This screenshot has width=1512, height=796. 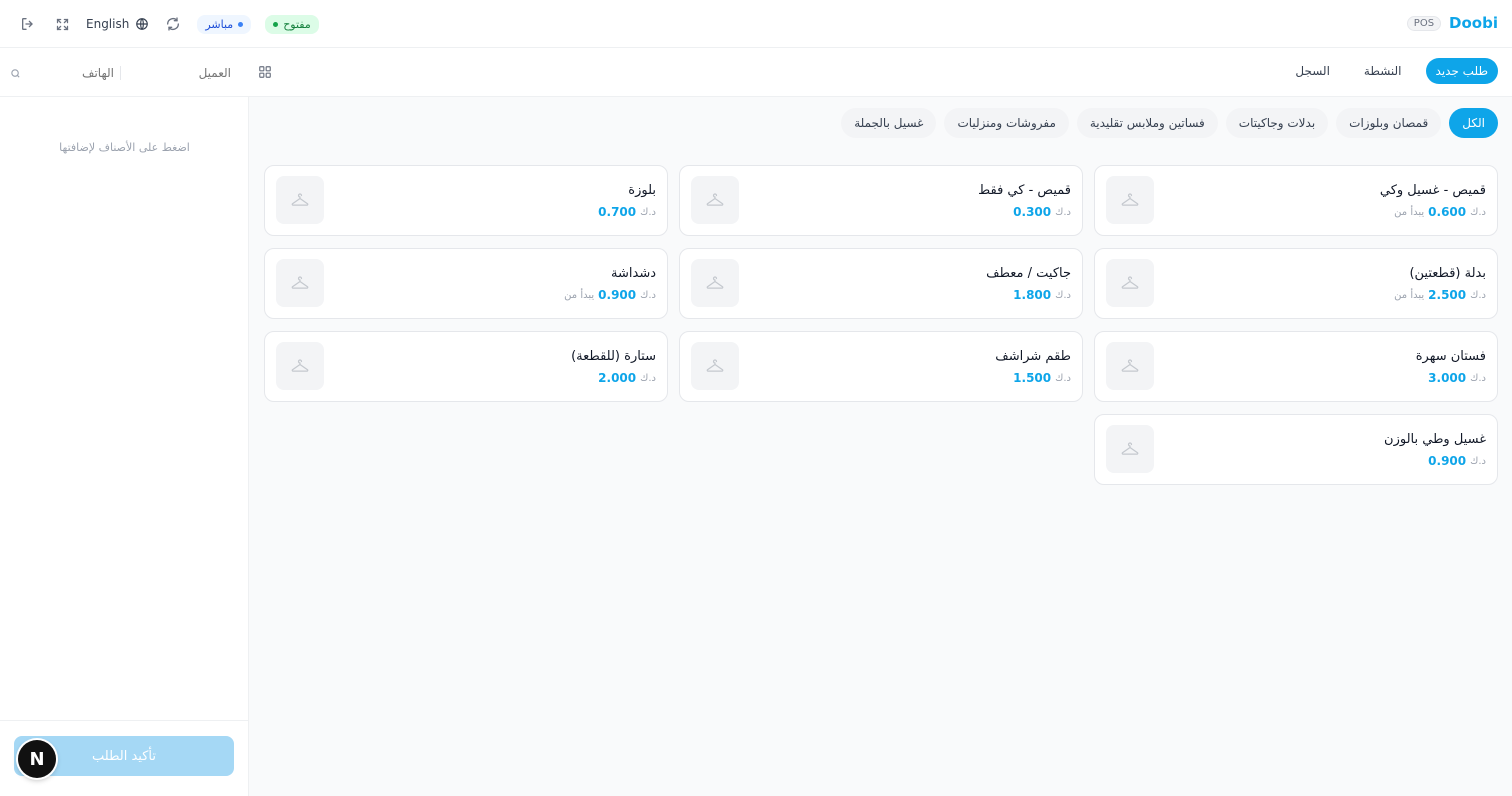 I want to click on language-label: English, so click(x=108, y=24).